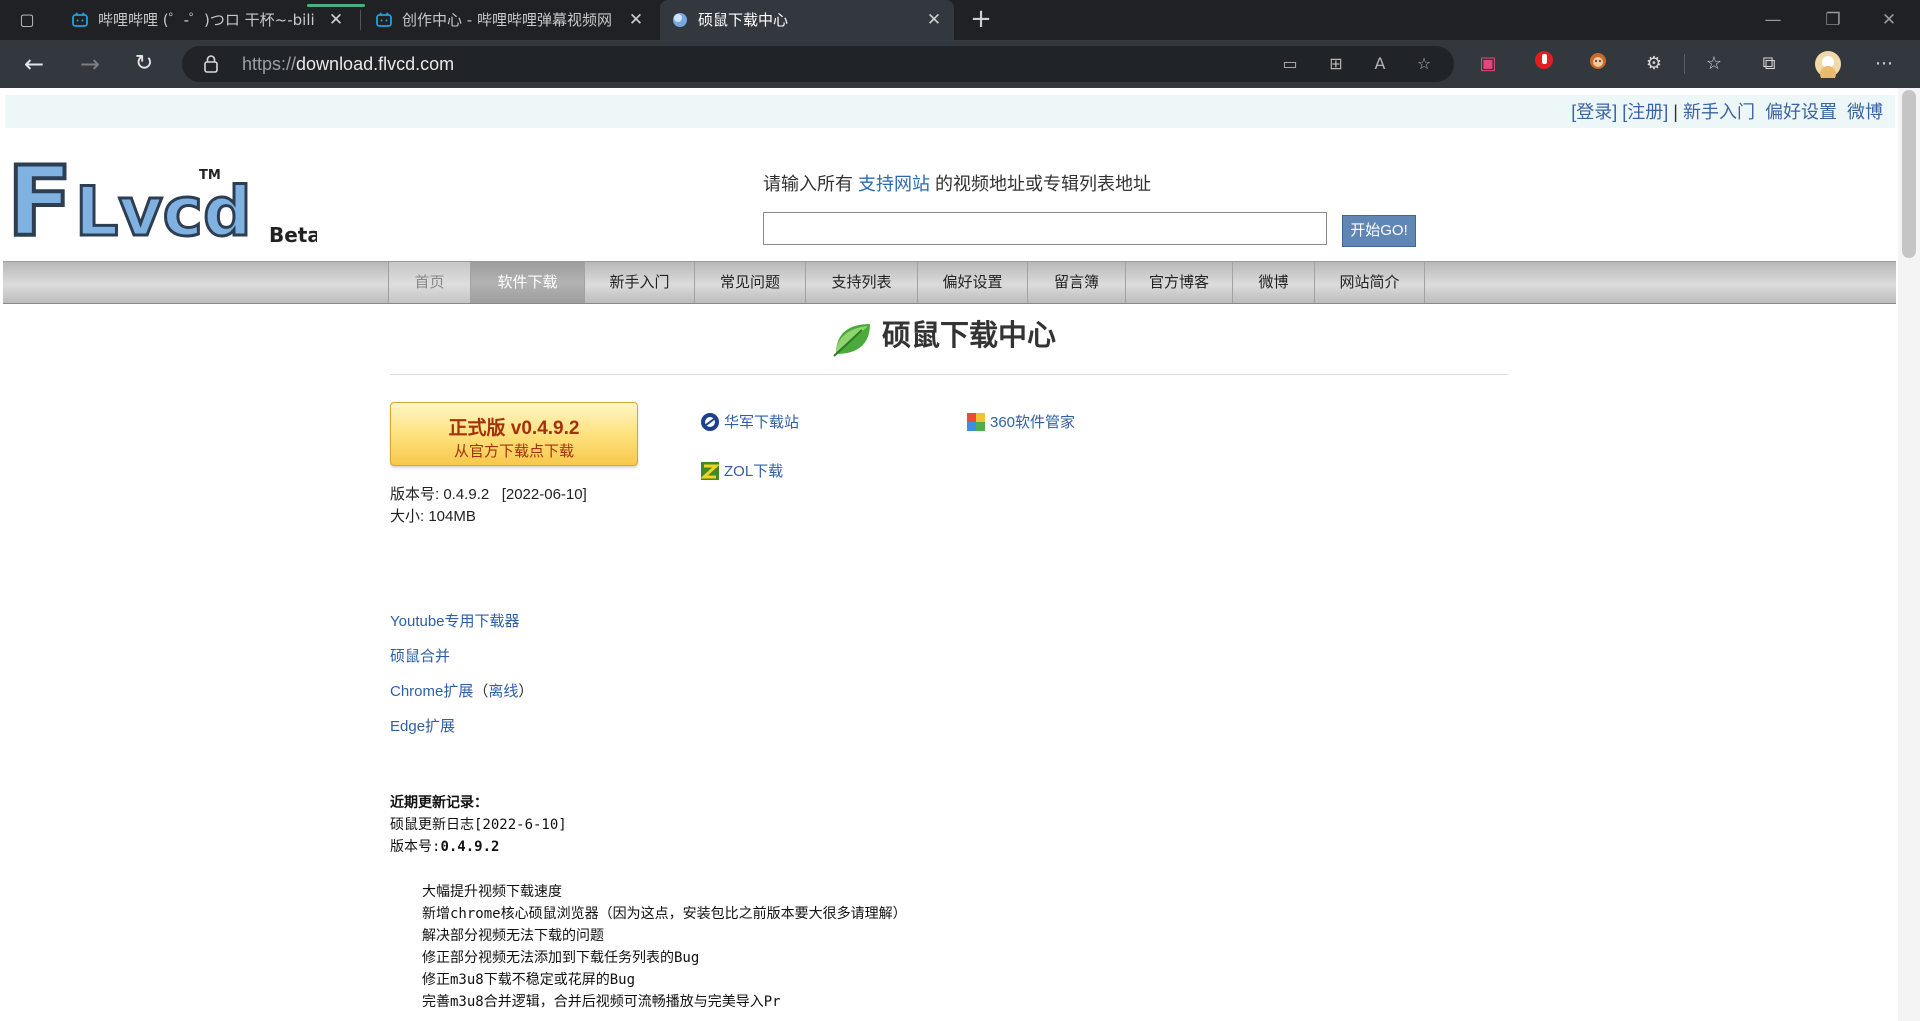 The width and height of the screenshot is (1920, 1021). I want to click on paren-close: ）, so click(526, 691).